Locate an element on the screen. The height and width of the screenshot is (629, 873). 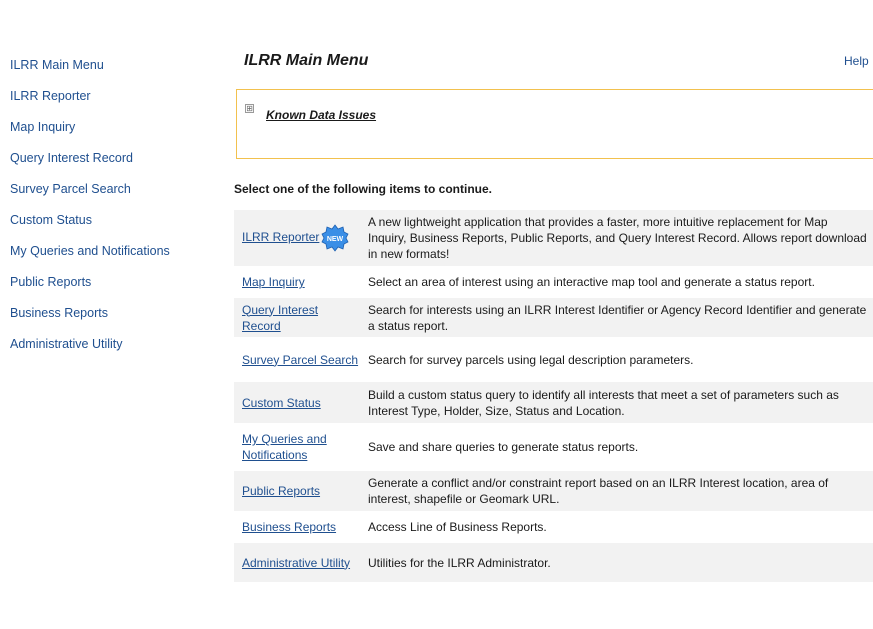
sidebar-item-my-queries: My Queries and Notifications is located at coordinates (110, 258).